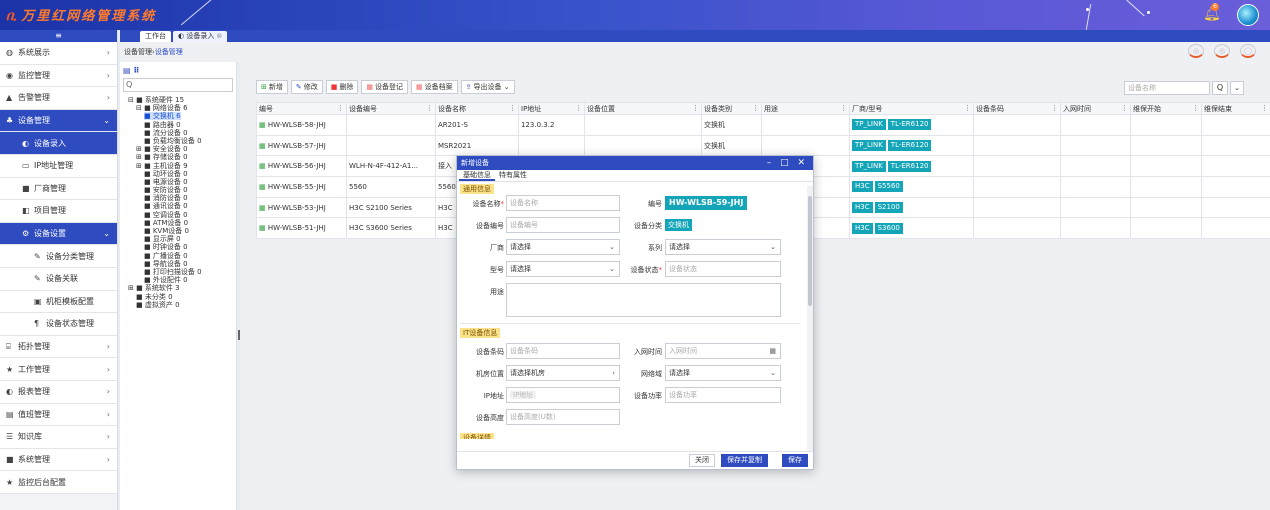 Image resolution: width=1270 pixels, height=510 pixels. I want to click on tree-node: ⊞ ■ 存储设备 0, so click(182, 157).